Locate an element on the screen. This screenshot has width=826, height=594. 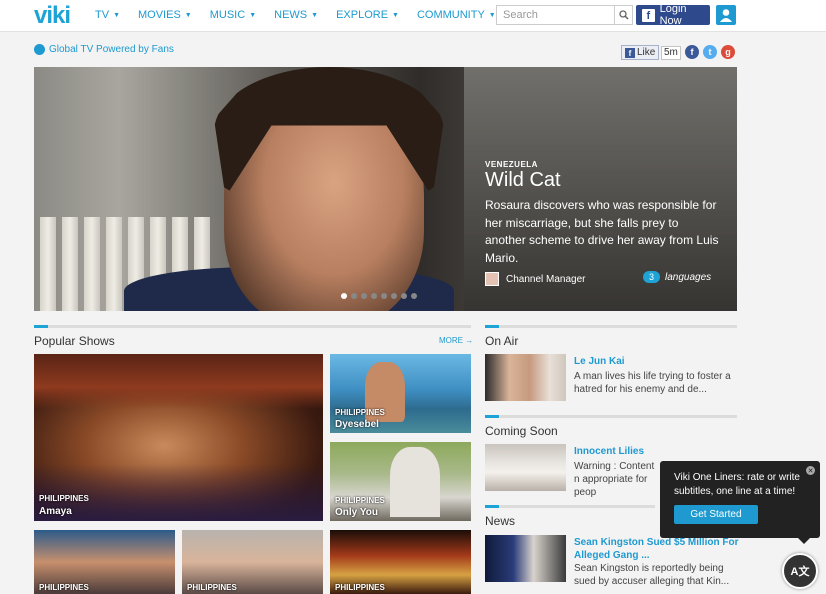
viki-logo: viki is located at coordinates (52, 16).